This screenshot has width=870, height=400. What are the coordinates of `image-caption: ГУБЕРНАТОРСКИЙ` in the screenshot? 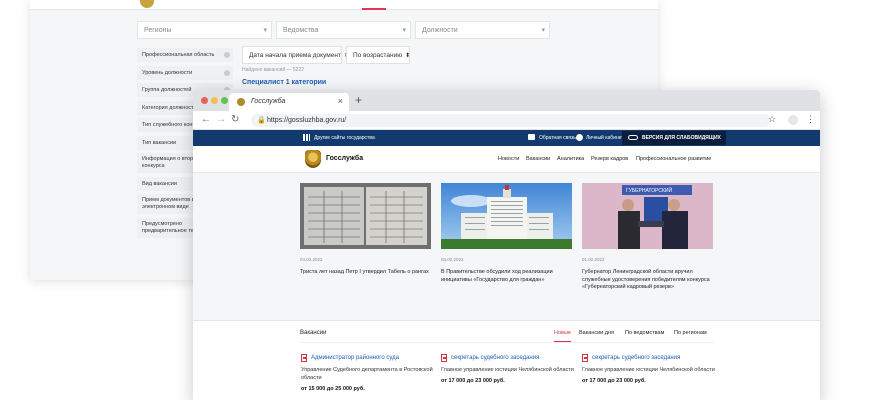 It's located at (649, 190).